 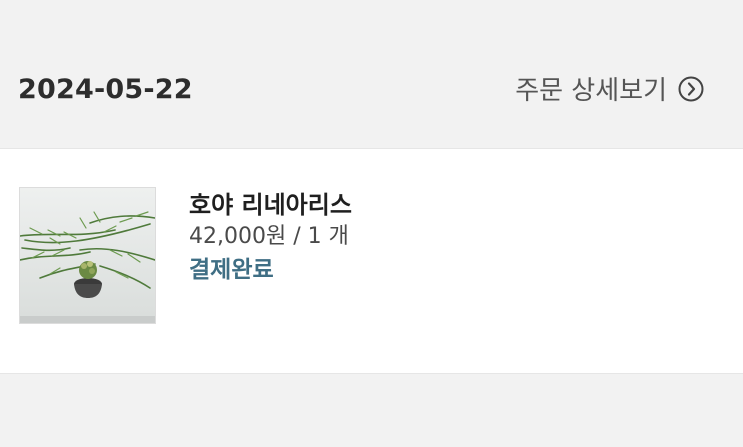 I want to click on product-name: 호야 리네아리스, so click(x=270, y=205).